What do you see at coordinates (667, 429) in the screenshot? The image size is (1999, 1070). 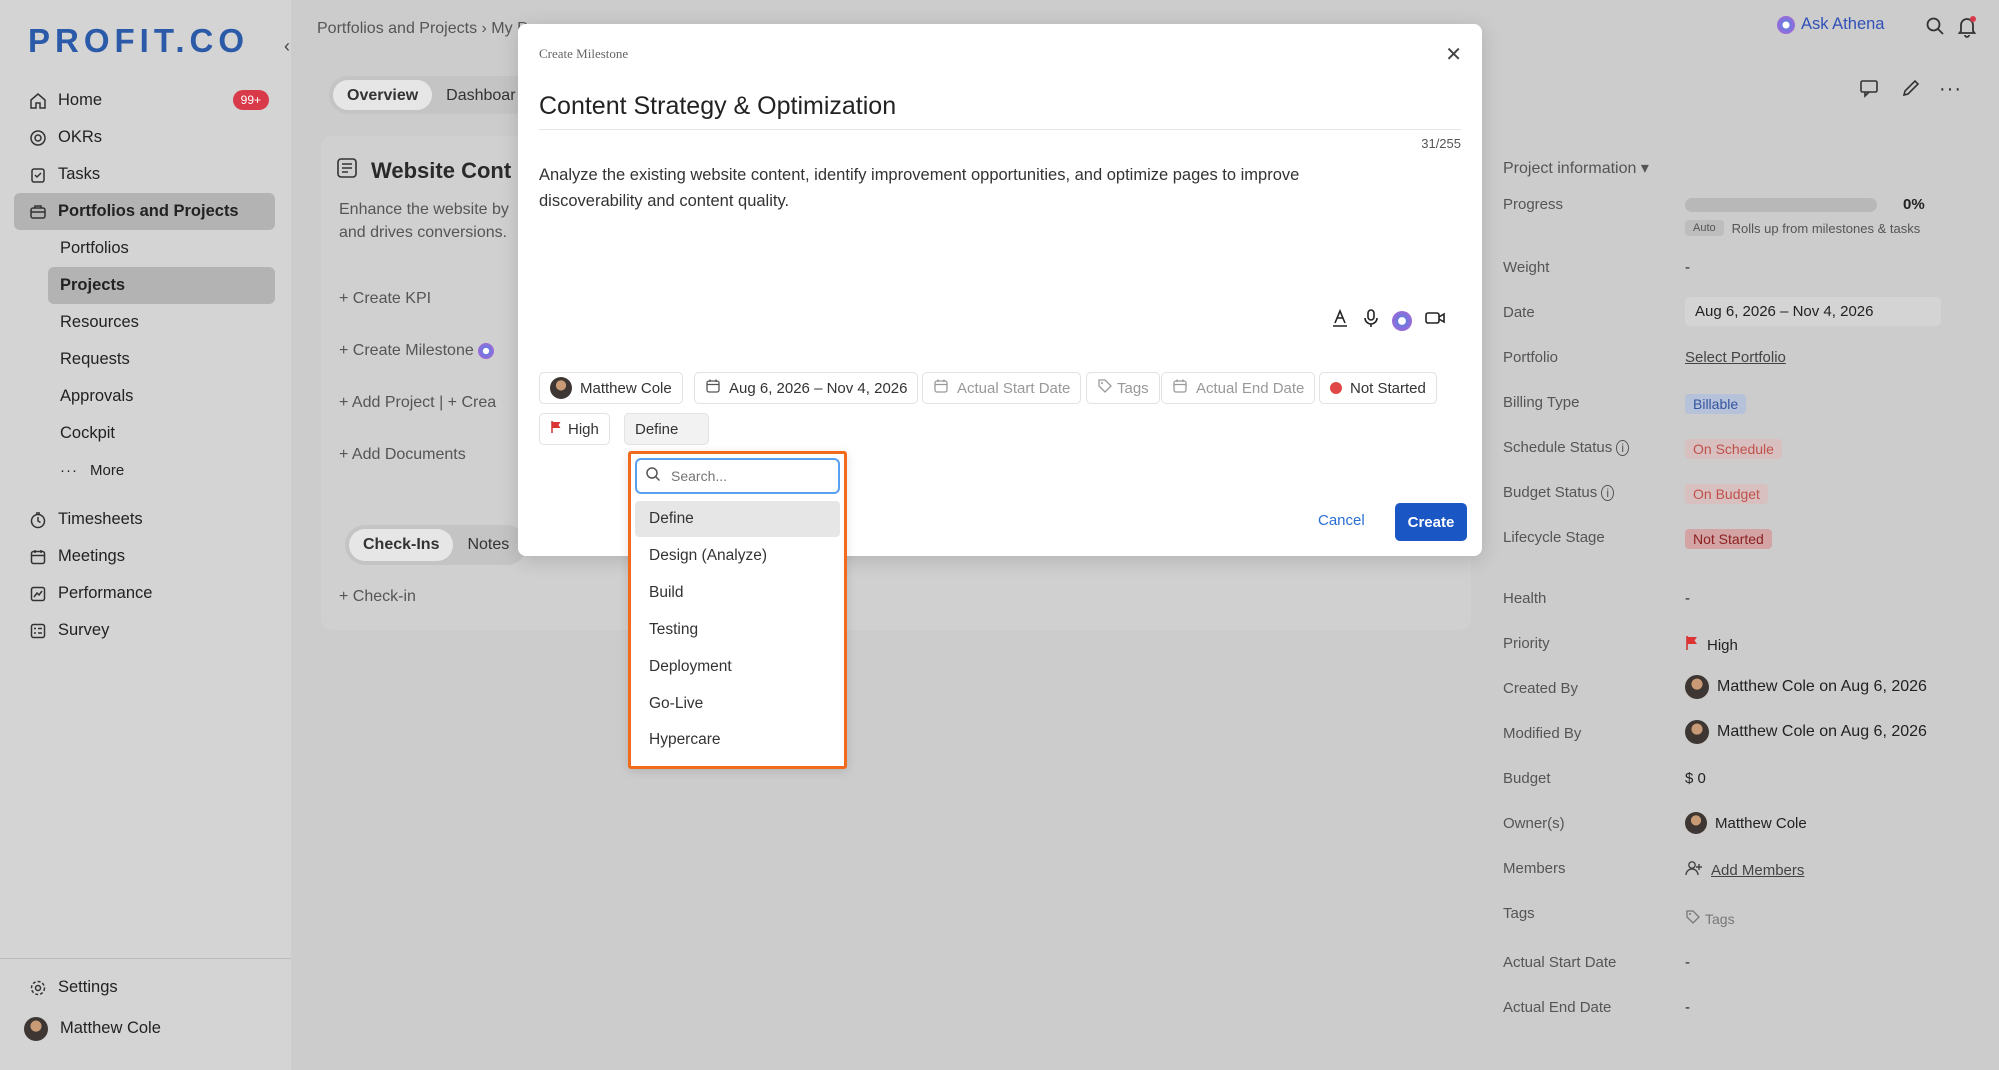 I see `stage-chip: Define` at bounding box center [667, 429].